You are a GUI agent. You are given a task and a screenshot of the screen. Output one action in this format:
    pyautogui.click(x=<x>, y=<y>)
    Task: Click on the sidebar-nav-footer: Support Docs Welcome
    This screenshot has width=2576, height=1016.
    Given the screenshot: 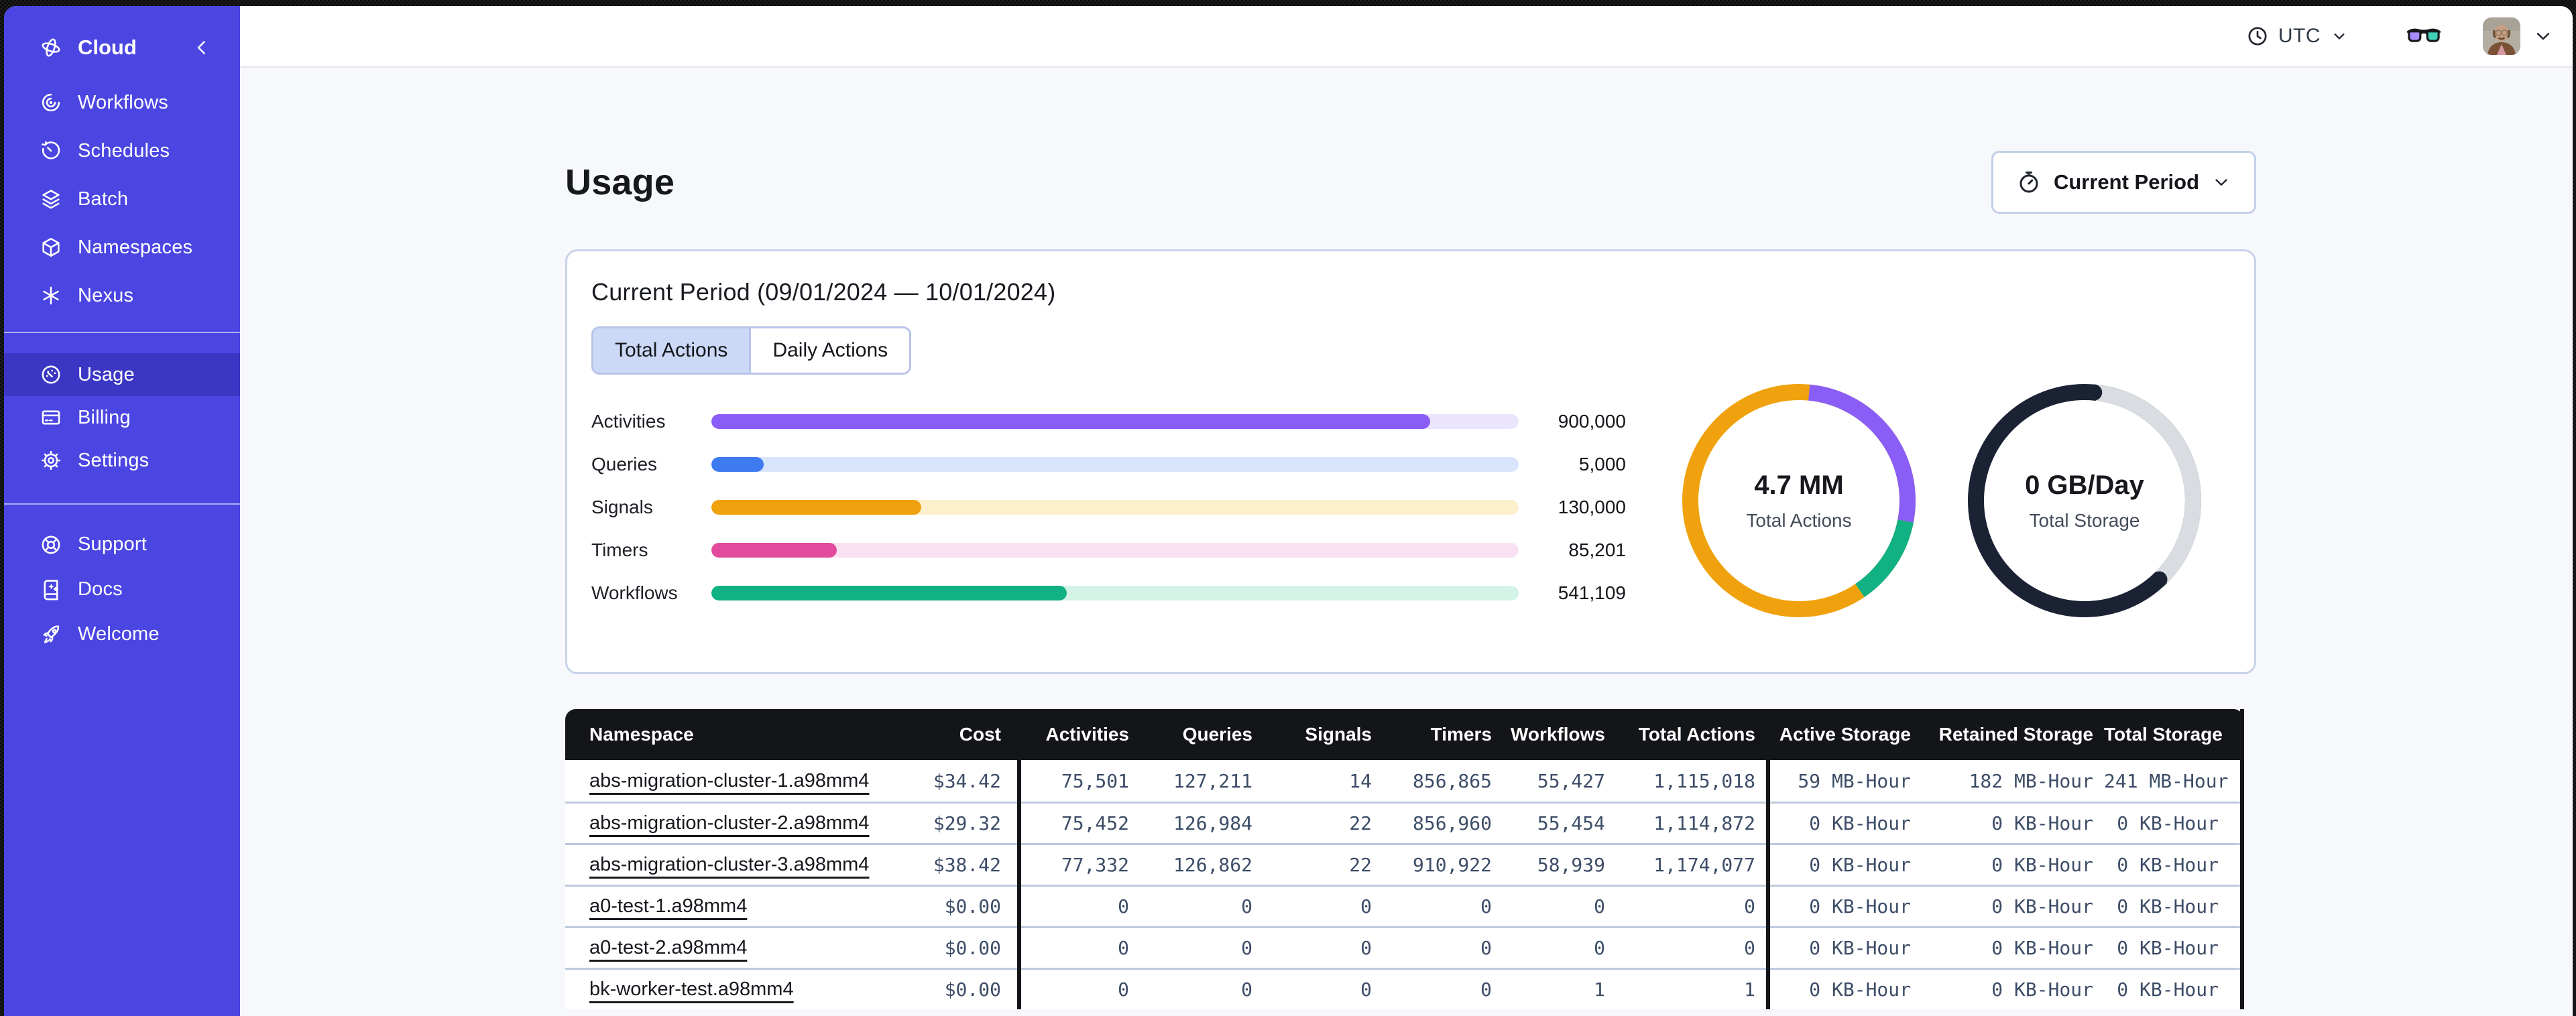 What is the action you would take?
    pyautogui.click(x=122, y=589)
    